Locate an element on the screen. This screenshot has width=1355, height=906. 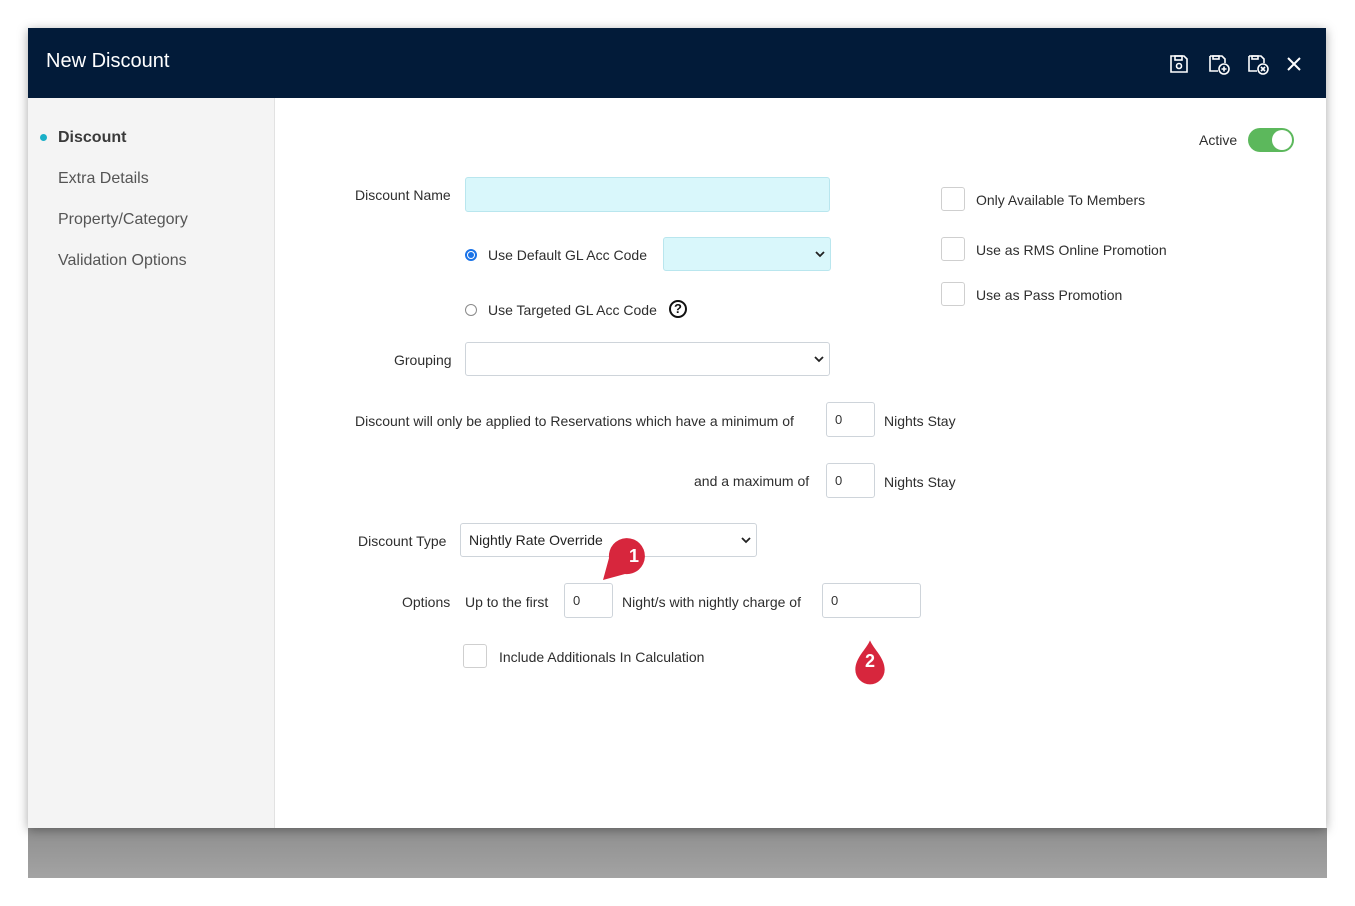
sidebar-item-validation-options: Validation Options is located at coordinates (122, 261).